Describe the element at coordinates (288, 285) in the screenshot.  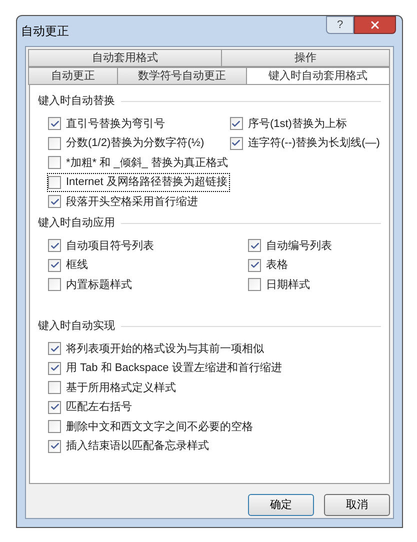
I see `checkbox-label: 日期样式` at that location.